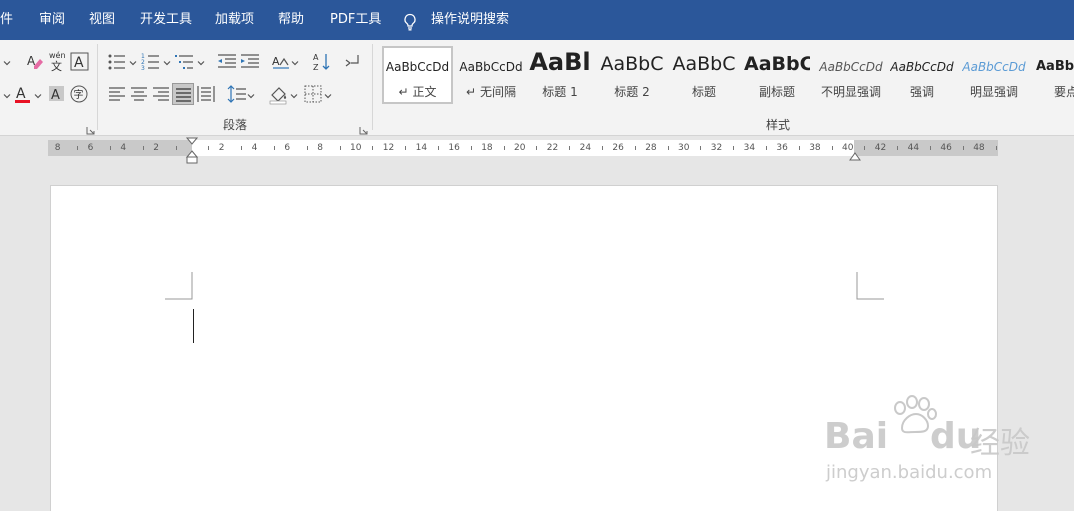 Image resolution: width=1074 pixels, height=511 pixels. I want to click on paragraph-mark-icon: ↵, so click(403, 92).